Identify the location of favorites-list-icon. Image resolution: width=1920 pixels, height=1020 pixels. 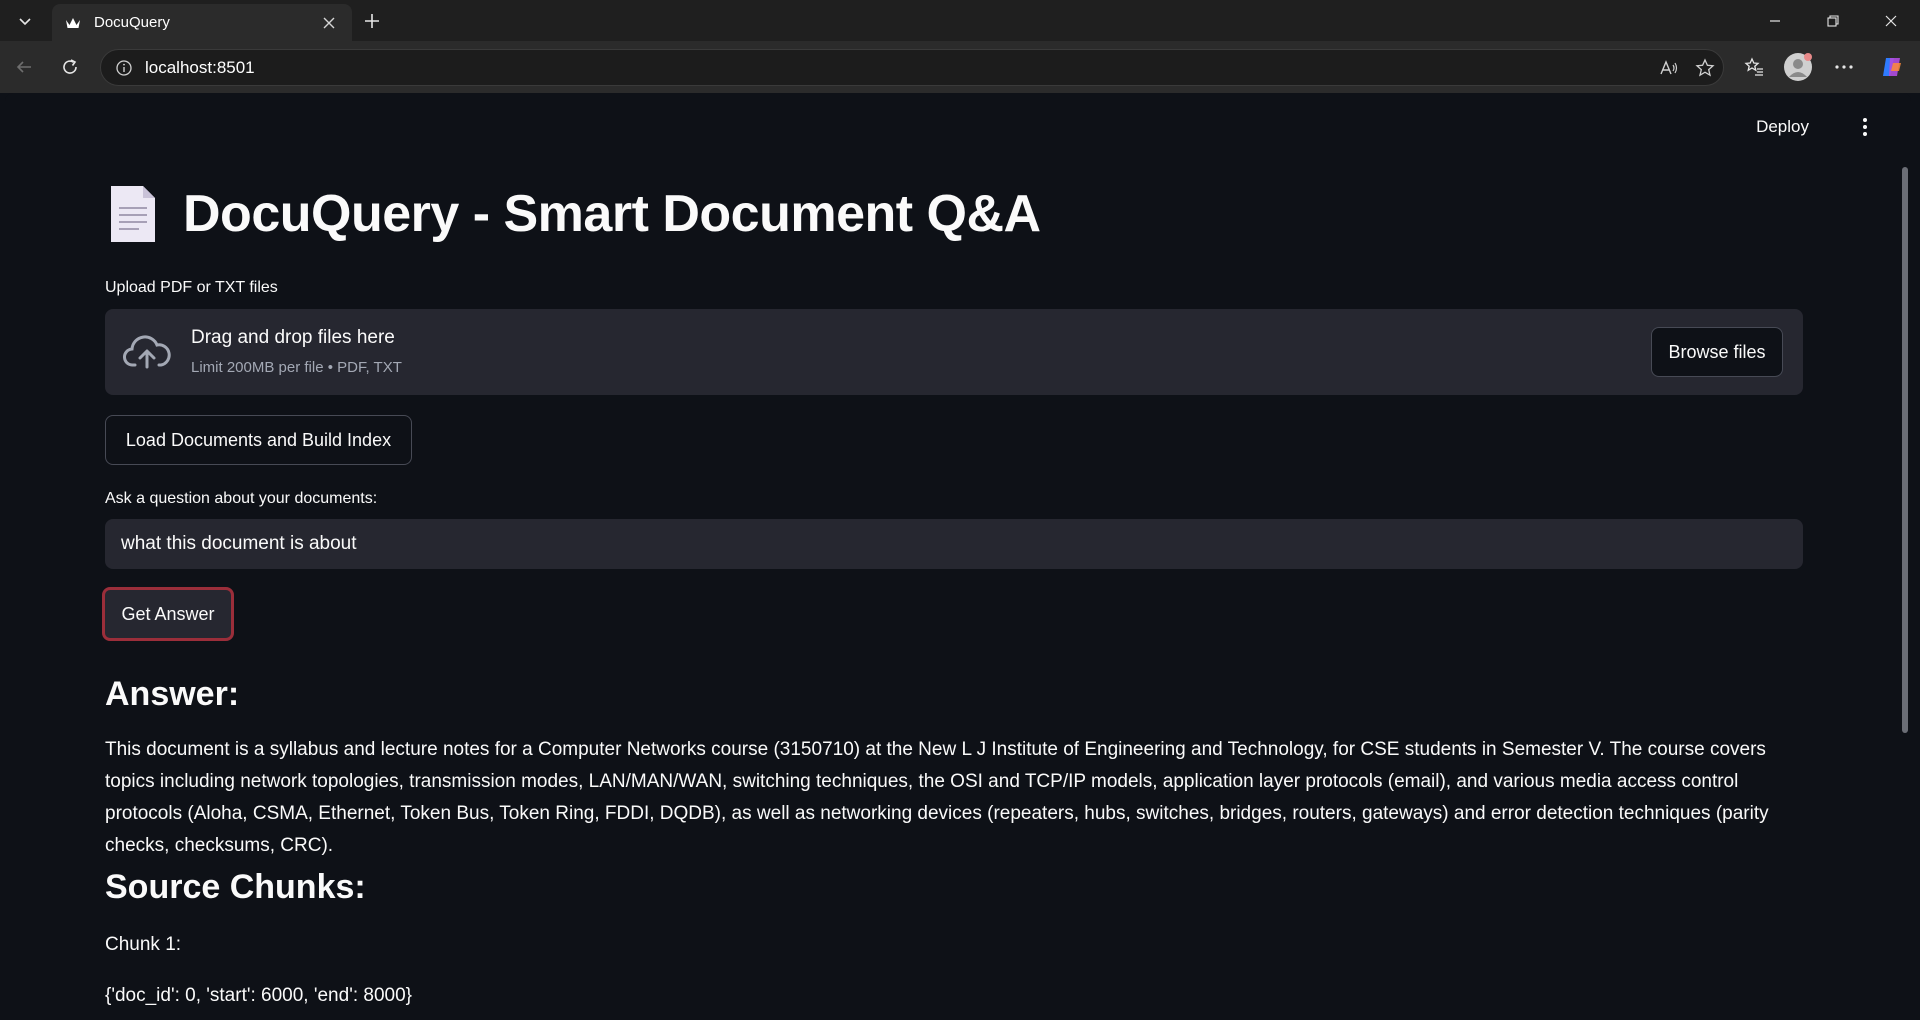
(1753, 66).